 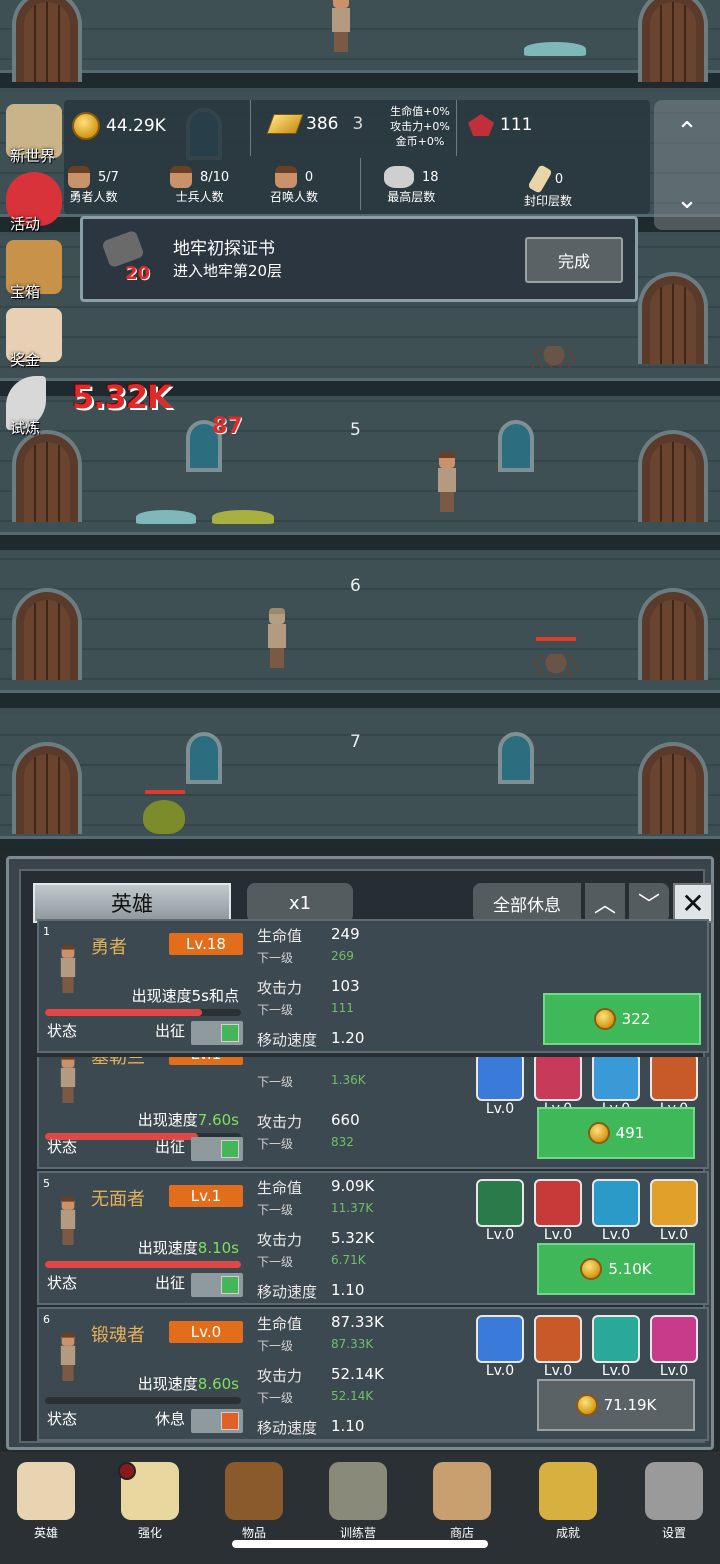 What do you see at coordinates (687, 132) in the screenshot?
I see `scroll-up-icon: ⌃` at bounding box center [687, 132].